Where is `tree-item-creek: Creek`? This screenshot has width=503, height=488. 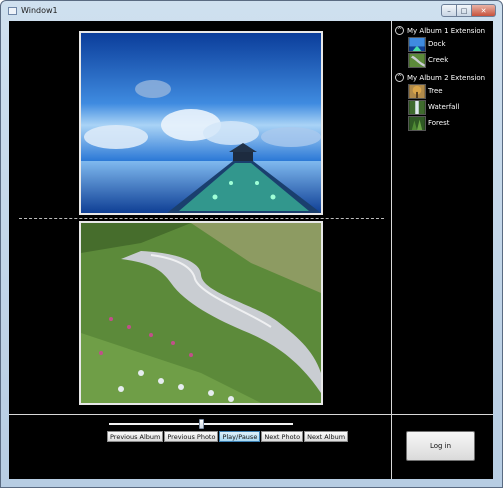
tree-item-creek: Creek is located at coordinates (449, 60).